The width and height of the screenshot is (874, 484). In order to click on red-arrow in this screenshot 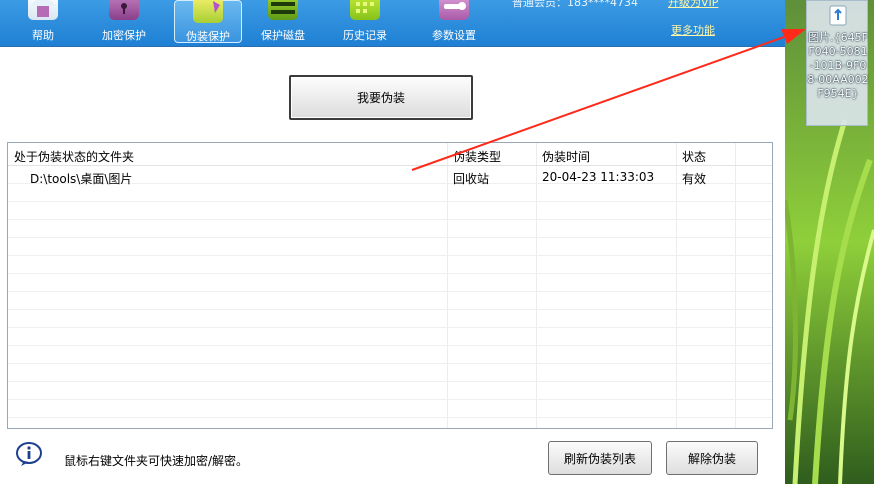, I will do `click(608, 100)`.